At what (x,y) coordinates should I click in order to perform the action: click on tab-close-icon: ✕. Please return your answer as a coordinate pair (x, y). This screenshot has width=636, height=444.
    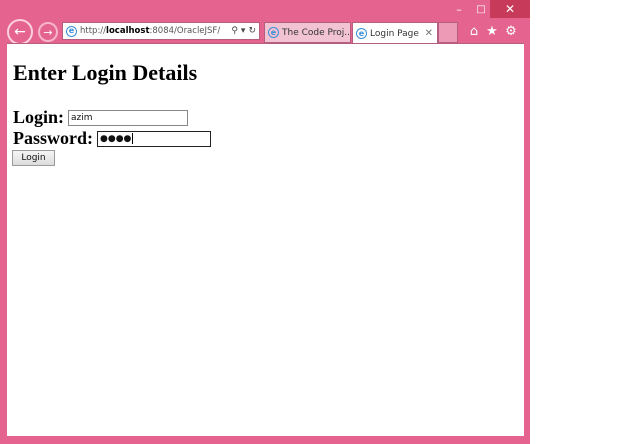
    Looking at the image, I should click on (429, 33).